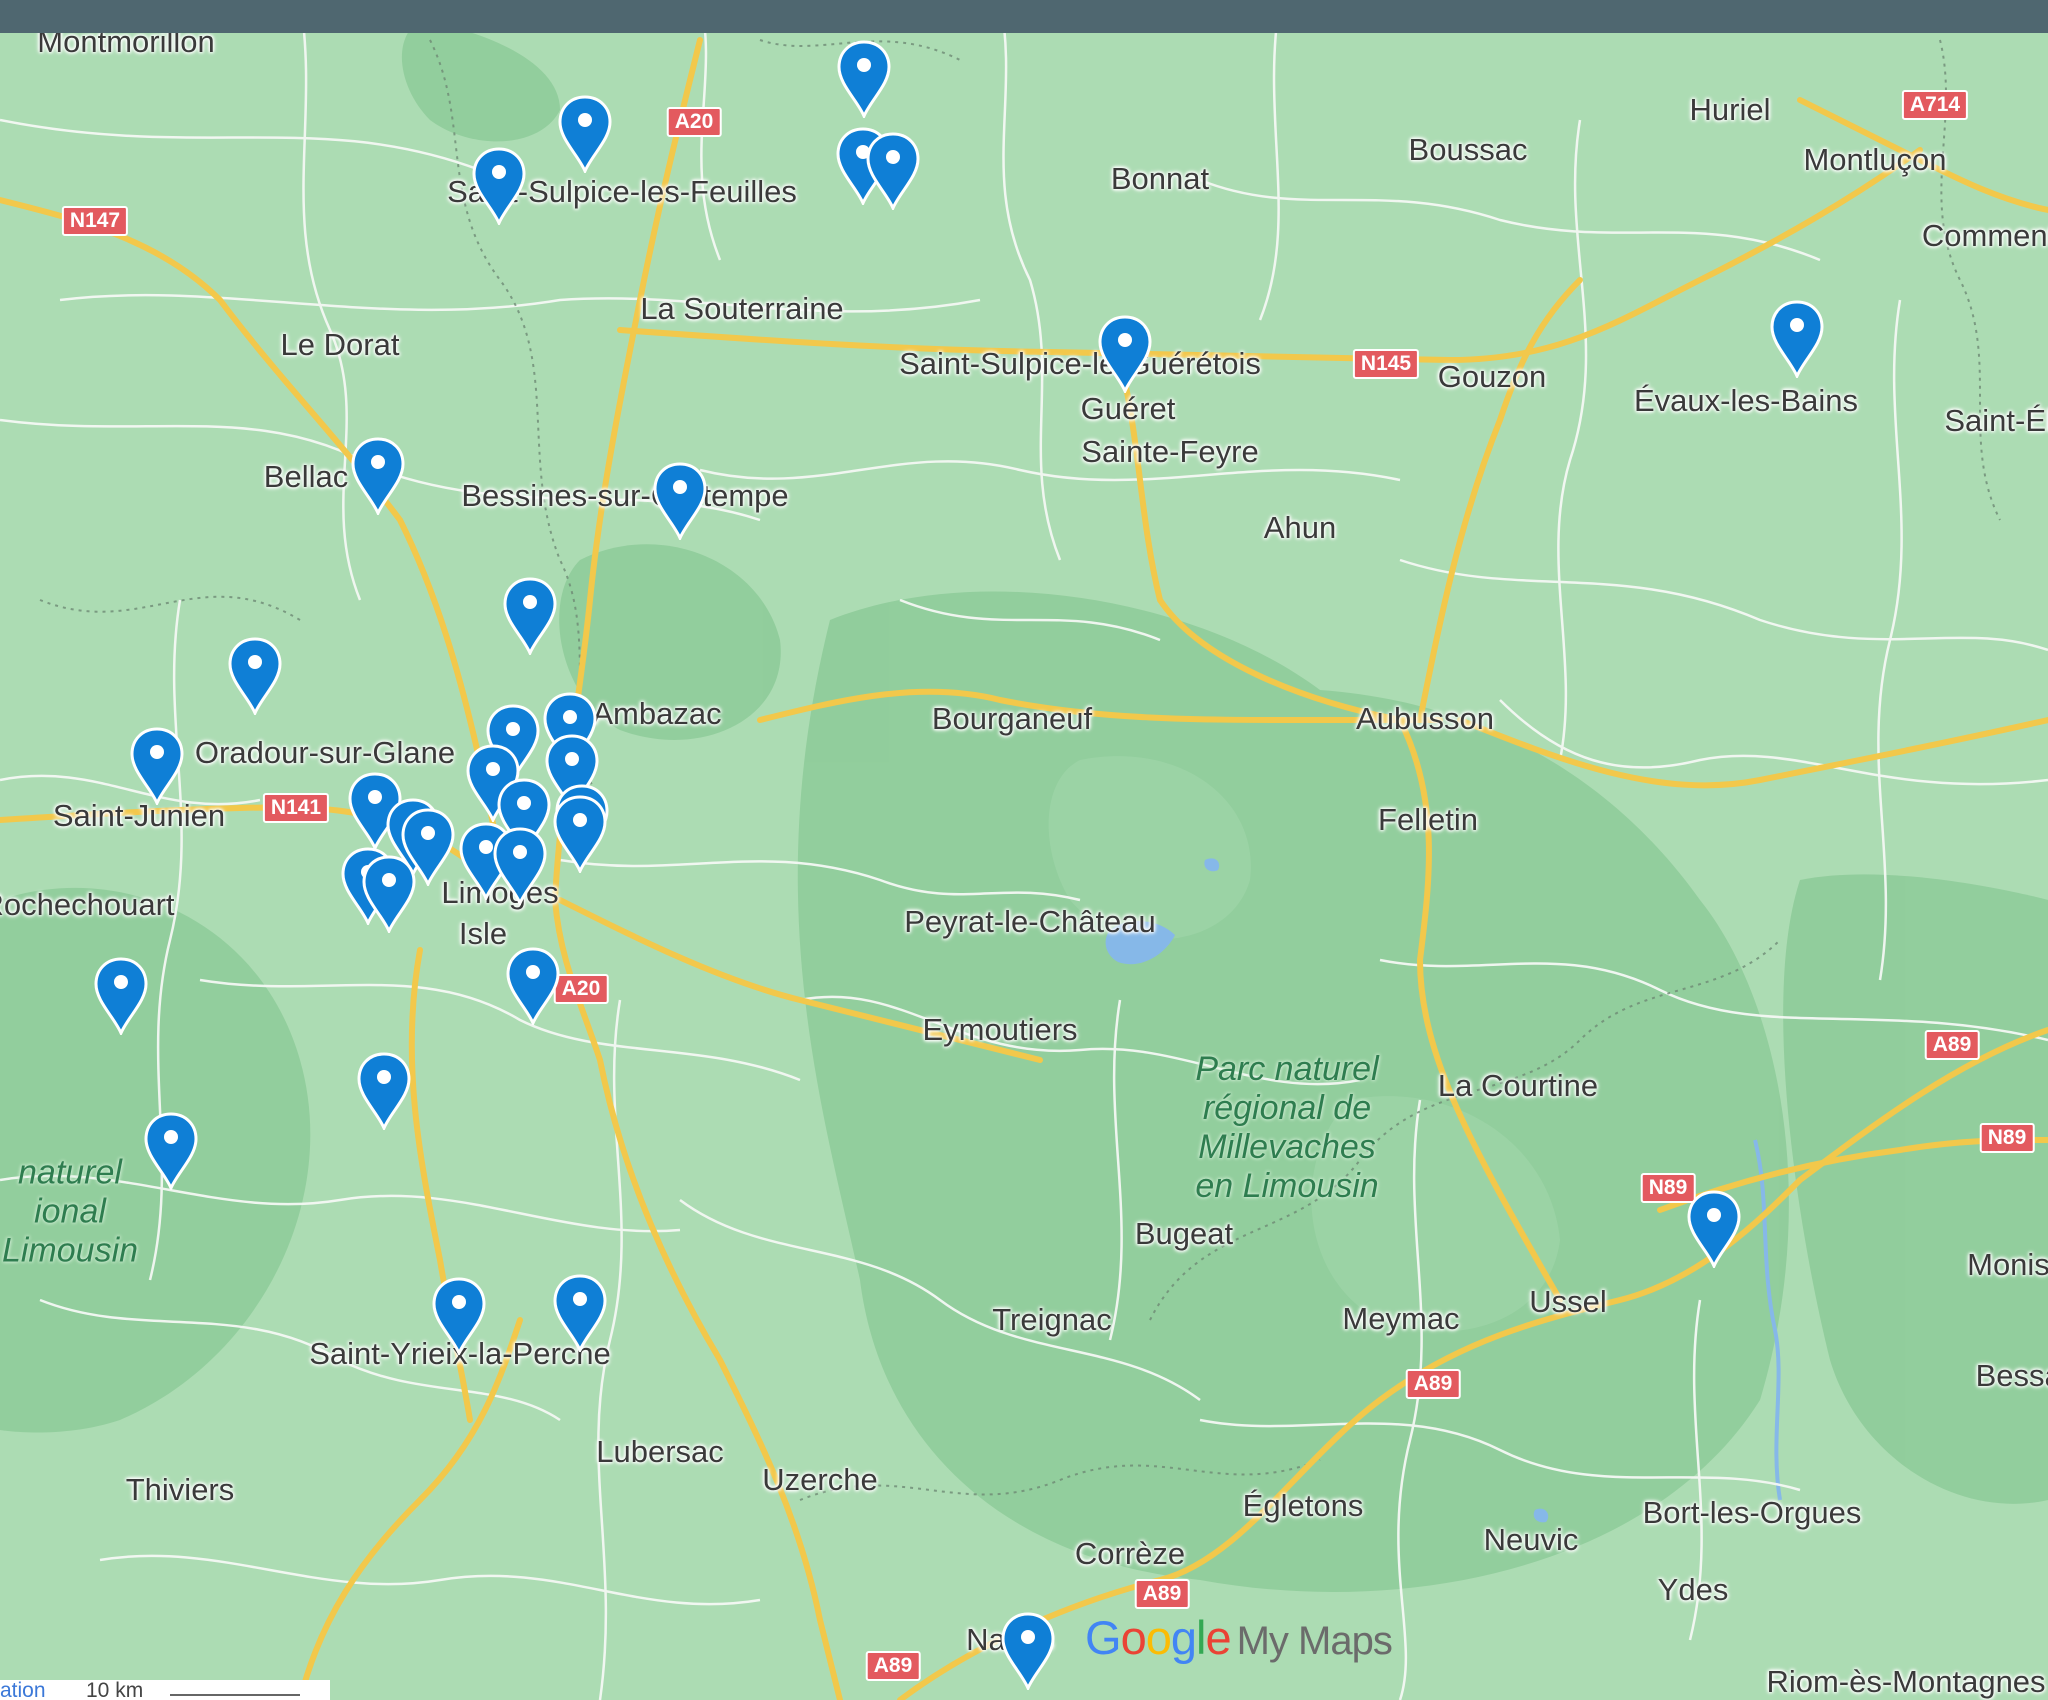 This screenshot has height=1700, width=2048. Describe the element at coordinates (1428, 819) in the screenshot. I see `place-label: Felletin` at that location.